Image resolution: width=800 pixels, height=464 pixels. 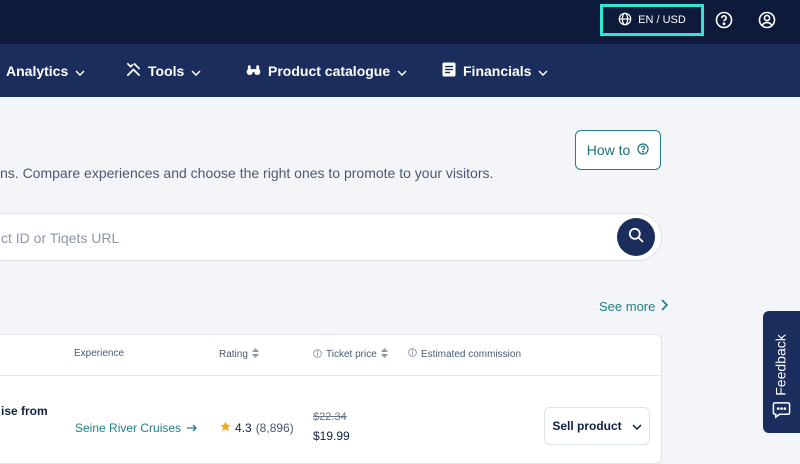 I want to click on search-field: ct ID or Tiqets URL, so click(x=331, y=237).